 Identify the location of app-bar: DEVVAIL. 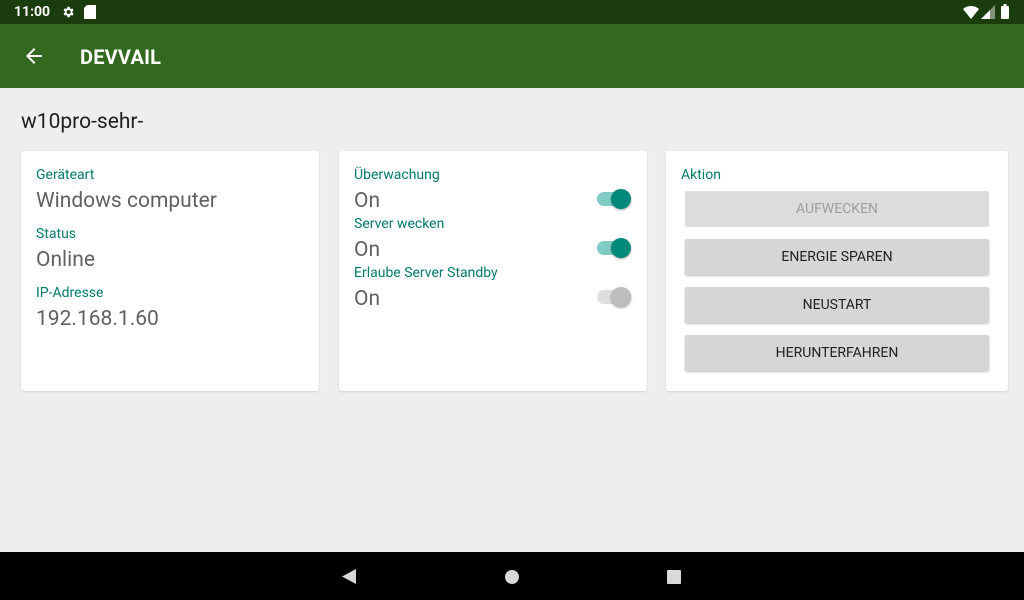
(512, 56).